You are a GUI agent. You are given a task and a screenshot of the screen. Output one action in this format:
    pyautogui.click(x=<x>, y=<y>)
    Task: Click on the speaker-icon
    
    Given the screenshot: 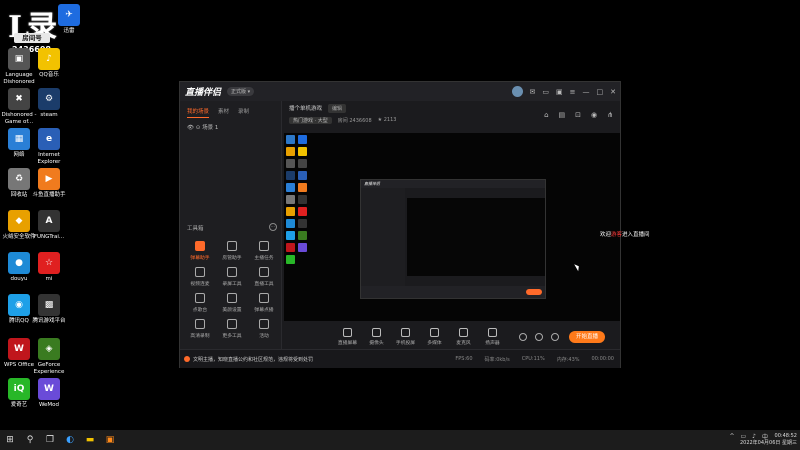 What is the action you would take?
    pyautogui.click(x=492, y=332)
    